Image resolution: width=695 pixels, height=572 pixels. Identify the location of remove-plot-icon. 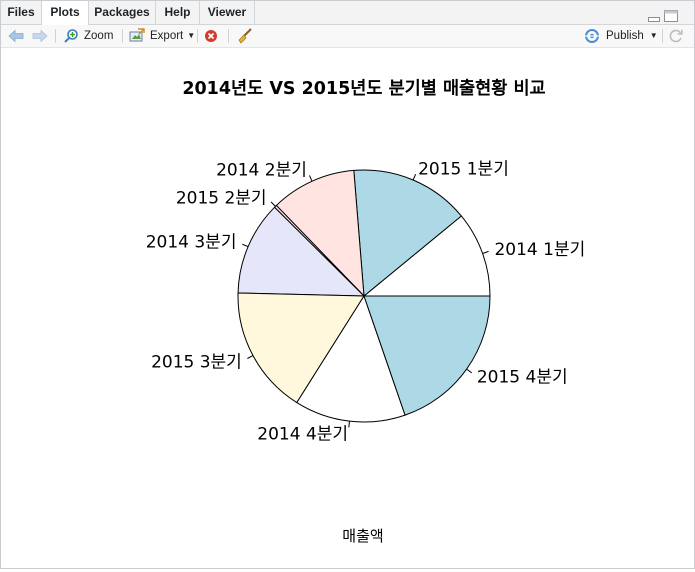
(211, 36).